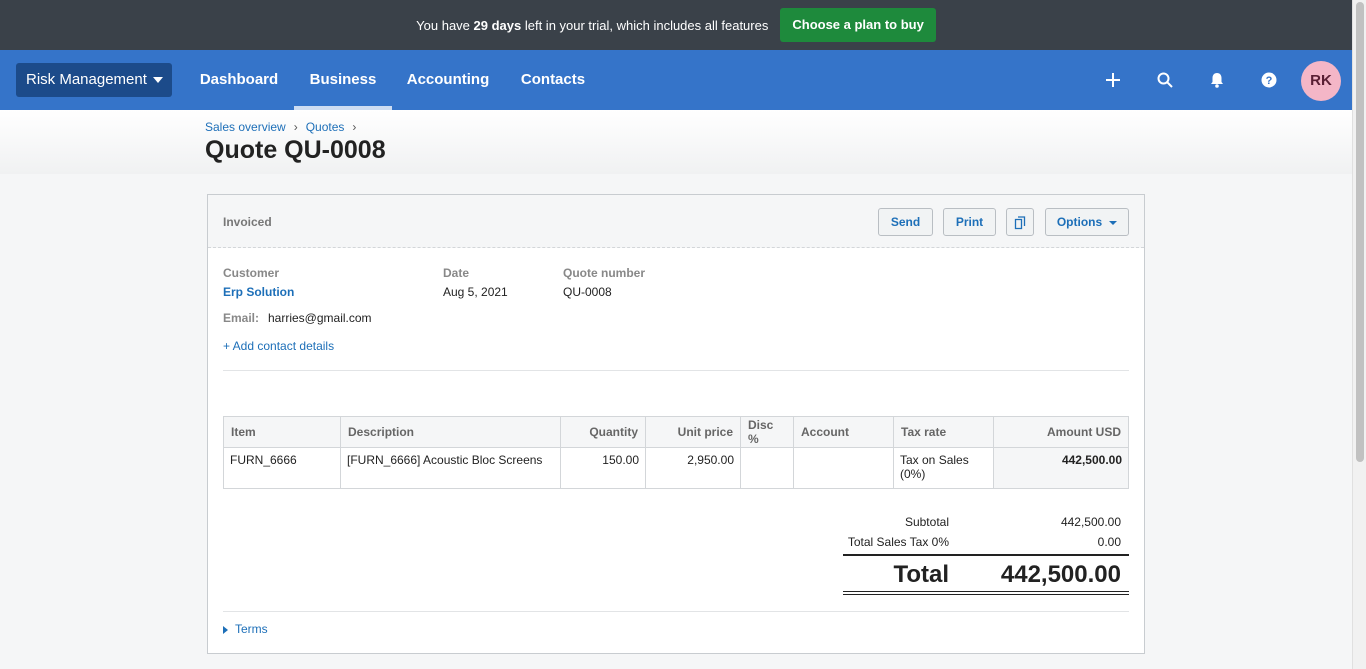  Describe the element at coordinates (239, 80) in the screenshot. I see `tab-dashboard: Dashboard` at that location.